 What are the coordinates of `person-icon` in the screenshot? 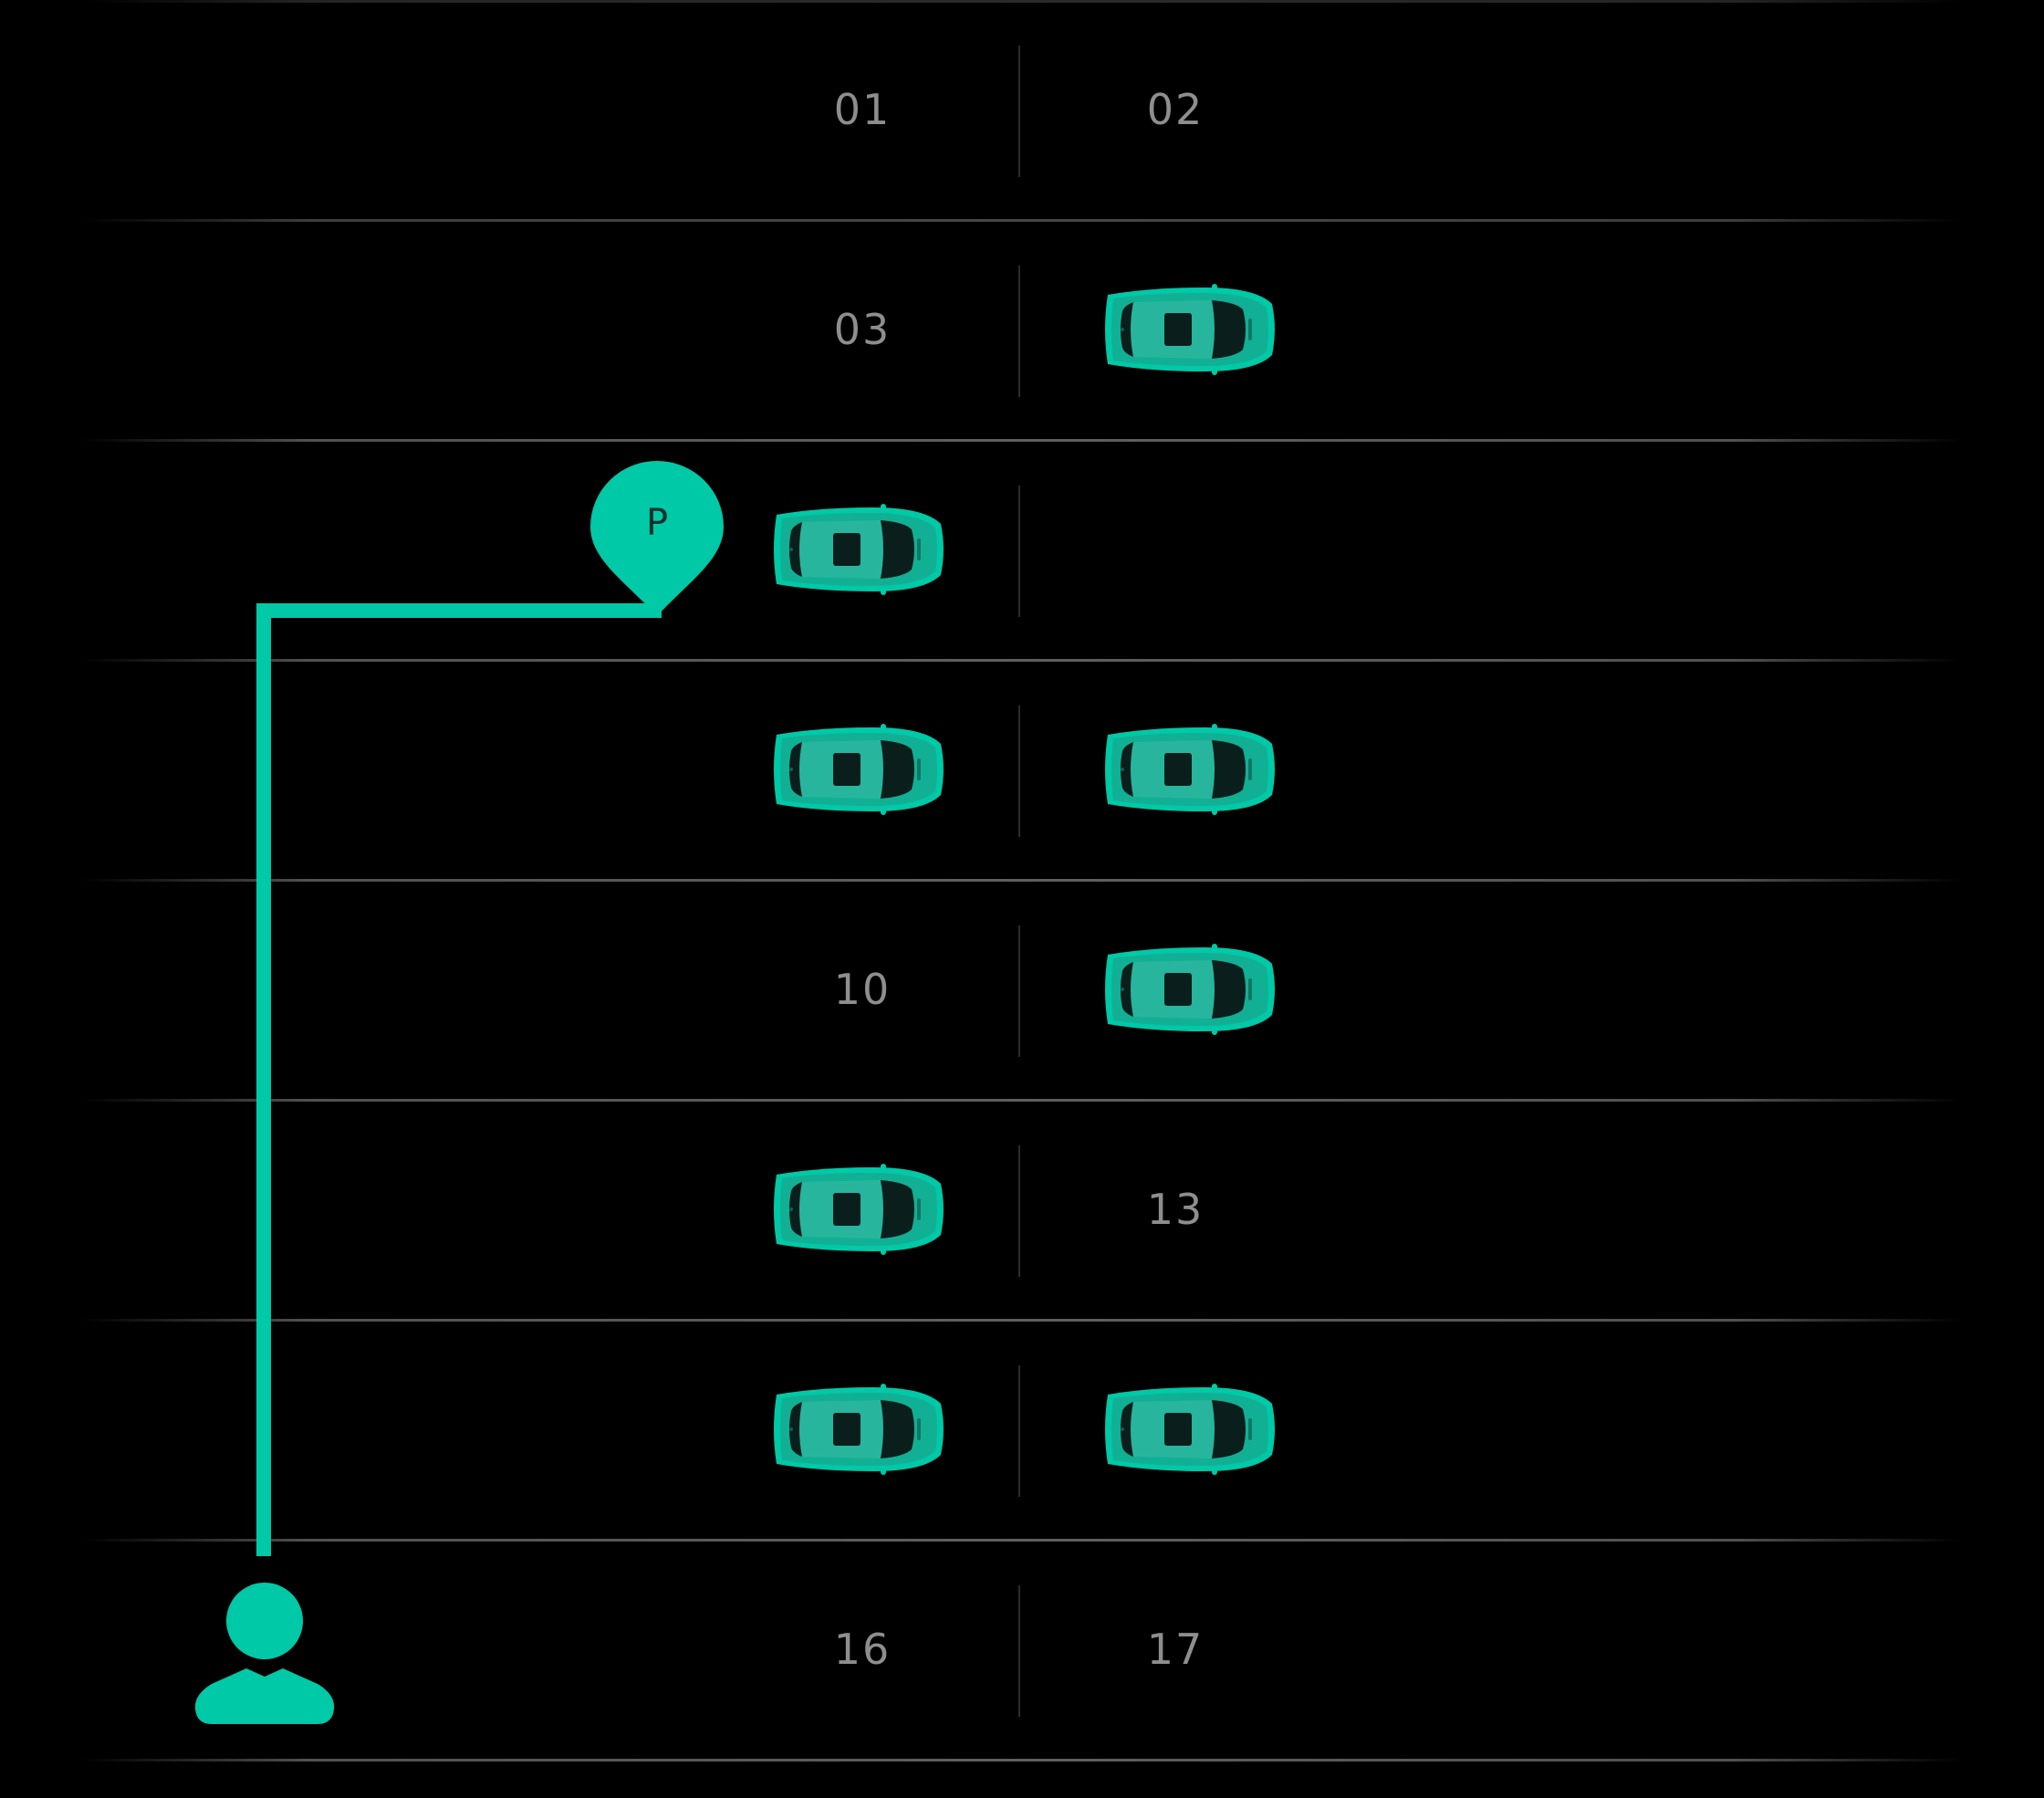 It's located at (264, 1650).